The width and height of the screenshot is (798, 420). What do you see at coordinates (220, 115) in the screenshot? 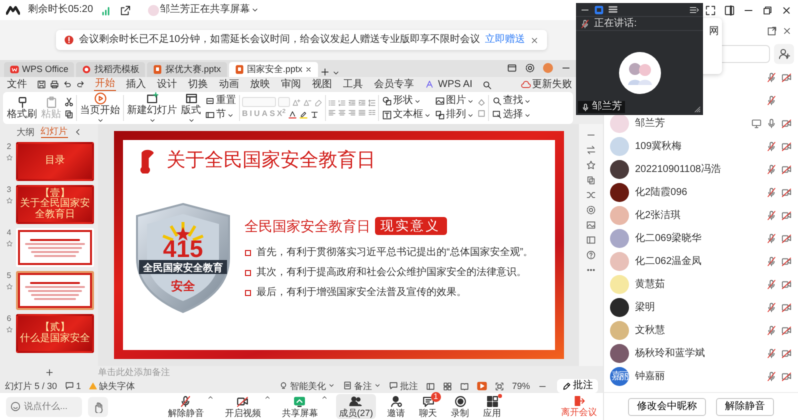
I see `section-button: 节` at bounding box center [220, 115].